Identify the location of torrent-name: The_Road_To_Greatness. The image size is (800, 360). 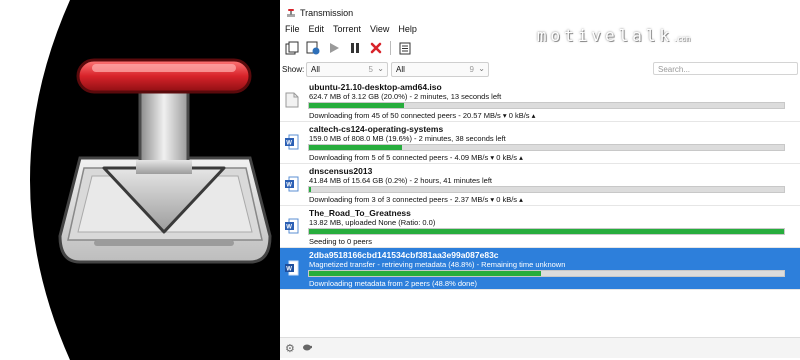
(360, 213).